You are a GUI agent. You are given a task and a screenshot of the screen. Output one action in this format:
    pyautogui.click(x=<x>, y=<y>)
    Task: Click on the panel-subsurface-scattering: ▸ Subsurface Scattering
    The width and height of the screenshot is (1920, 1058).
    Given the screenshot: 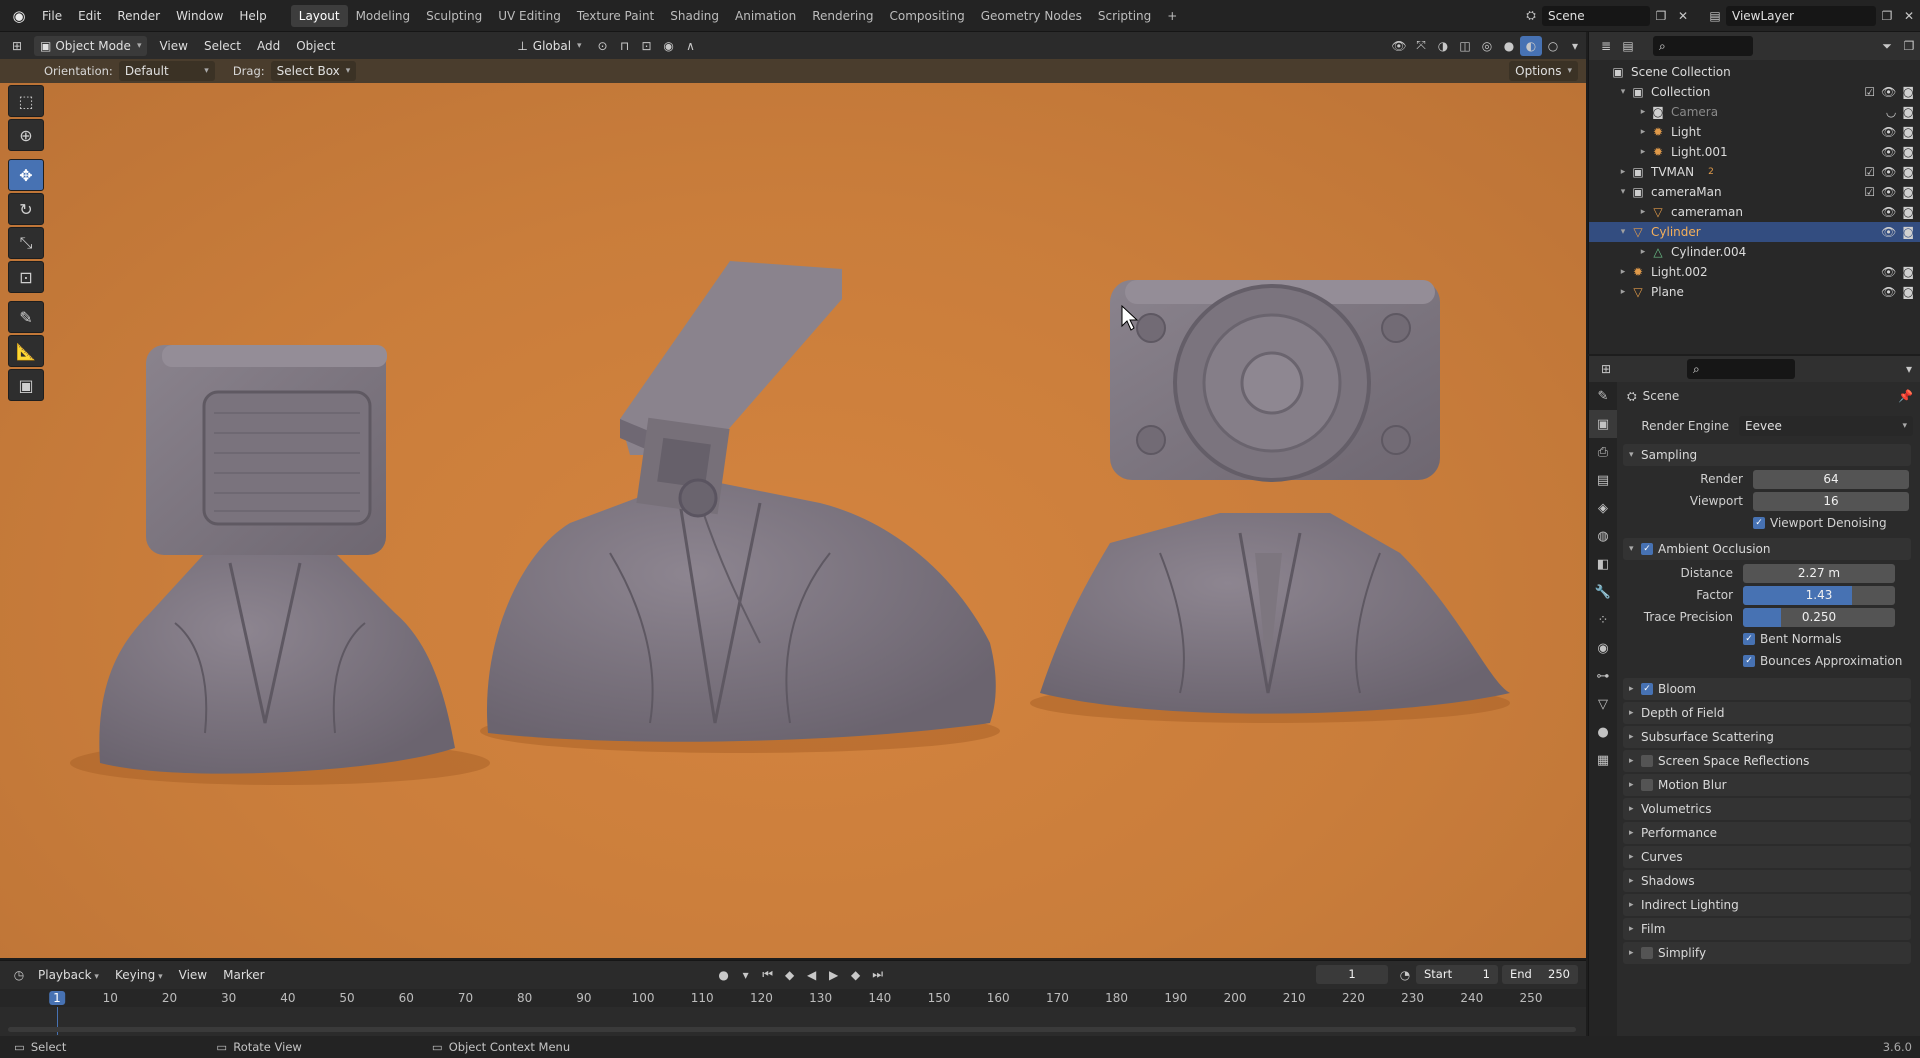 What is the action you would take?
    pyautogui.click(x=1767, y=737)
    